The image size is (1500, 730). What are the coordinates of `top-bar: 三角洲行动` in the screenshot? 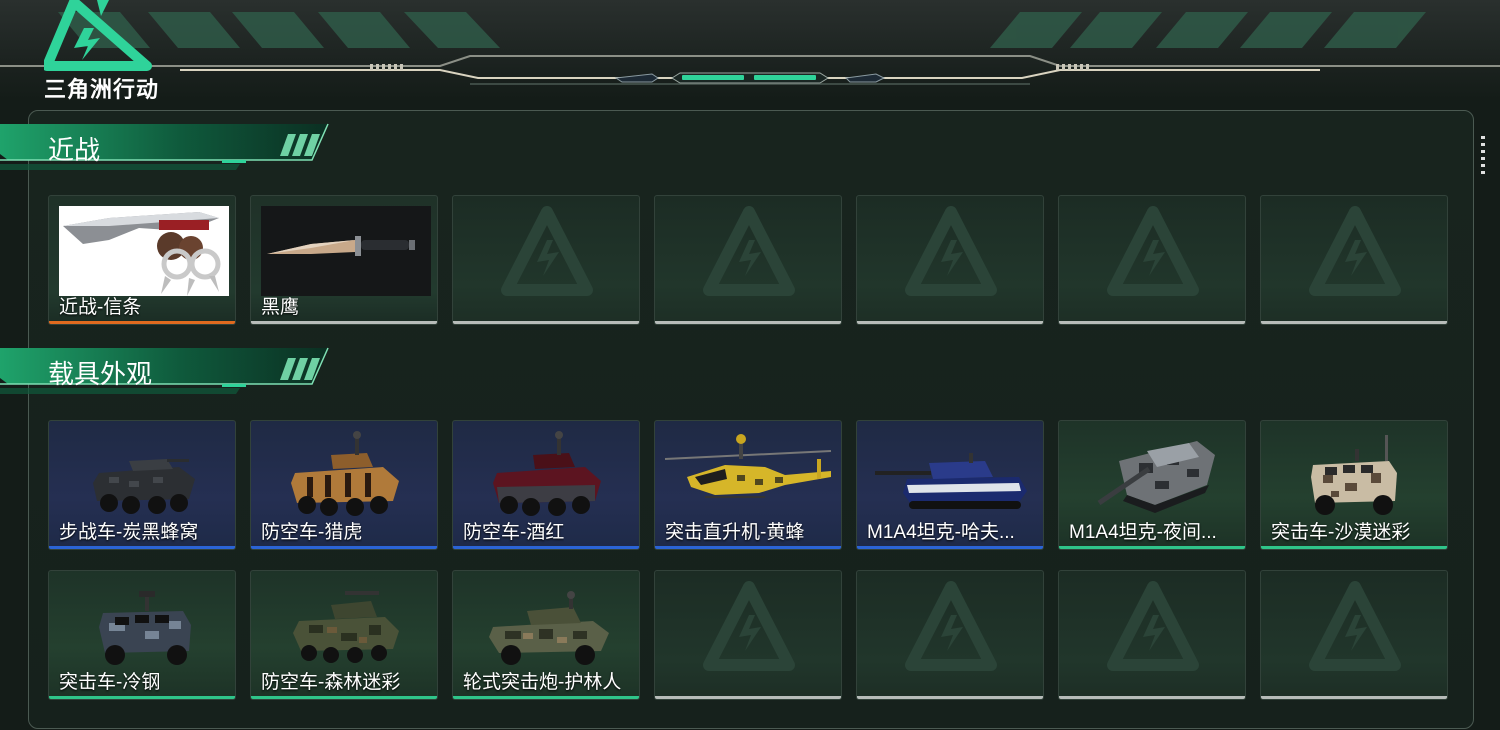 It's located at (750, 51).